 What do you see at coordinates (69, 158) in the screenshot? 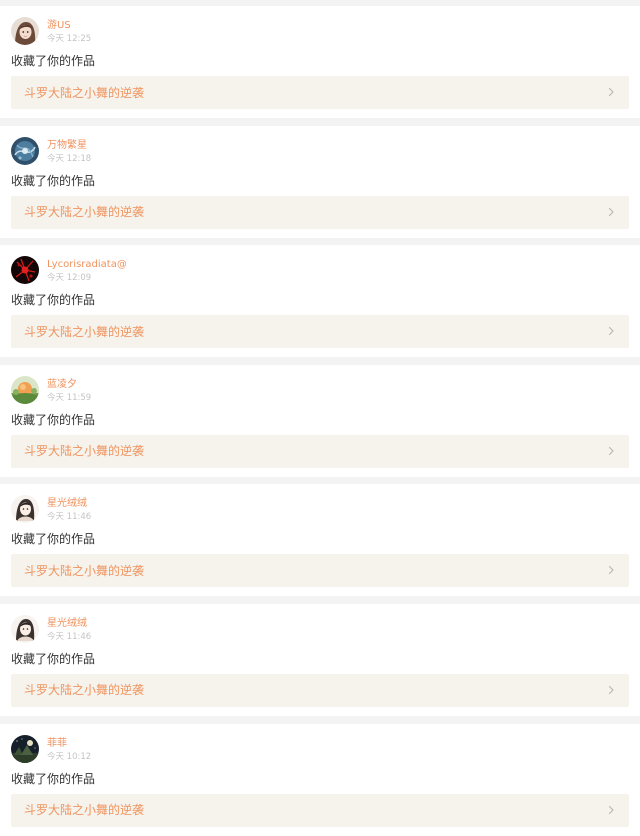
I see `timestamp: 今天 12:18` at bounding box center [69, 158].